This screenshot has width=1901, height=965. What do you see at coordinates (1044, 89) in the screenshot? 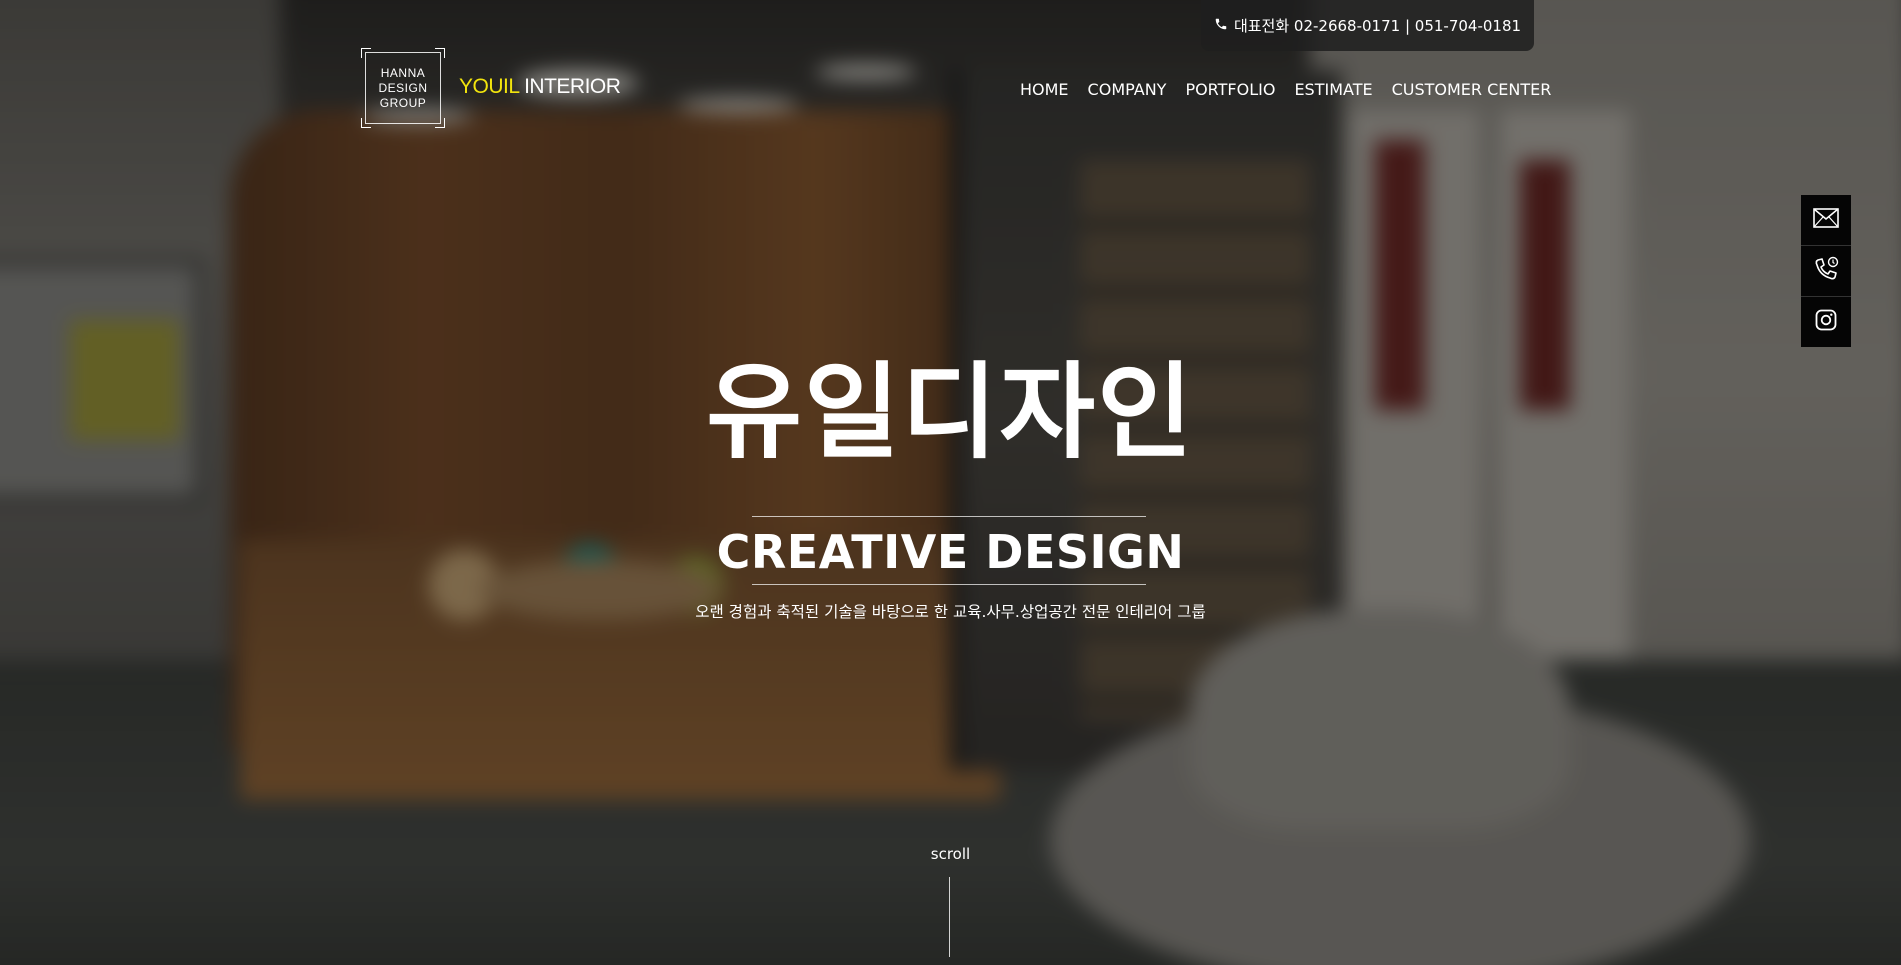
I see `nav-item-home: HOME` at bounding box center [1044, 89].